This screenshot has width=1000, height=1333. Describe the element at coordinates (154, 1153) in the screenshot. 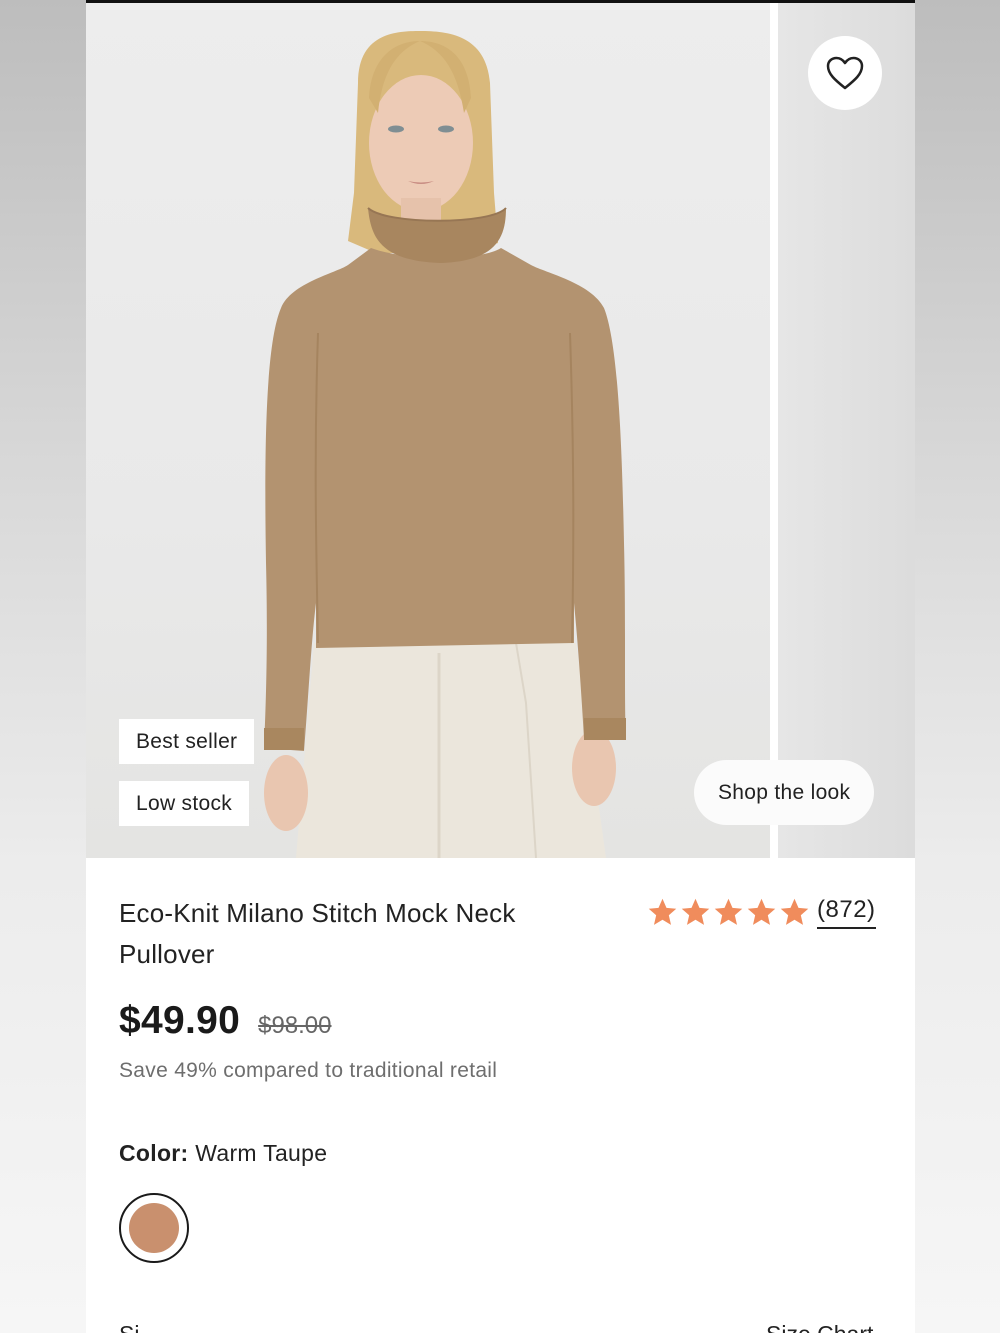

I see `color-label: Color:` at that location.